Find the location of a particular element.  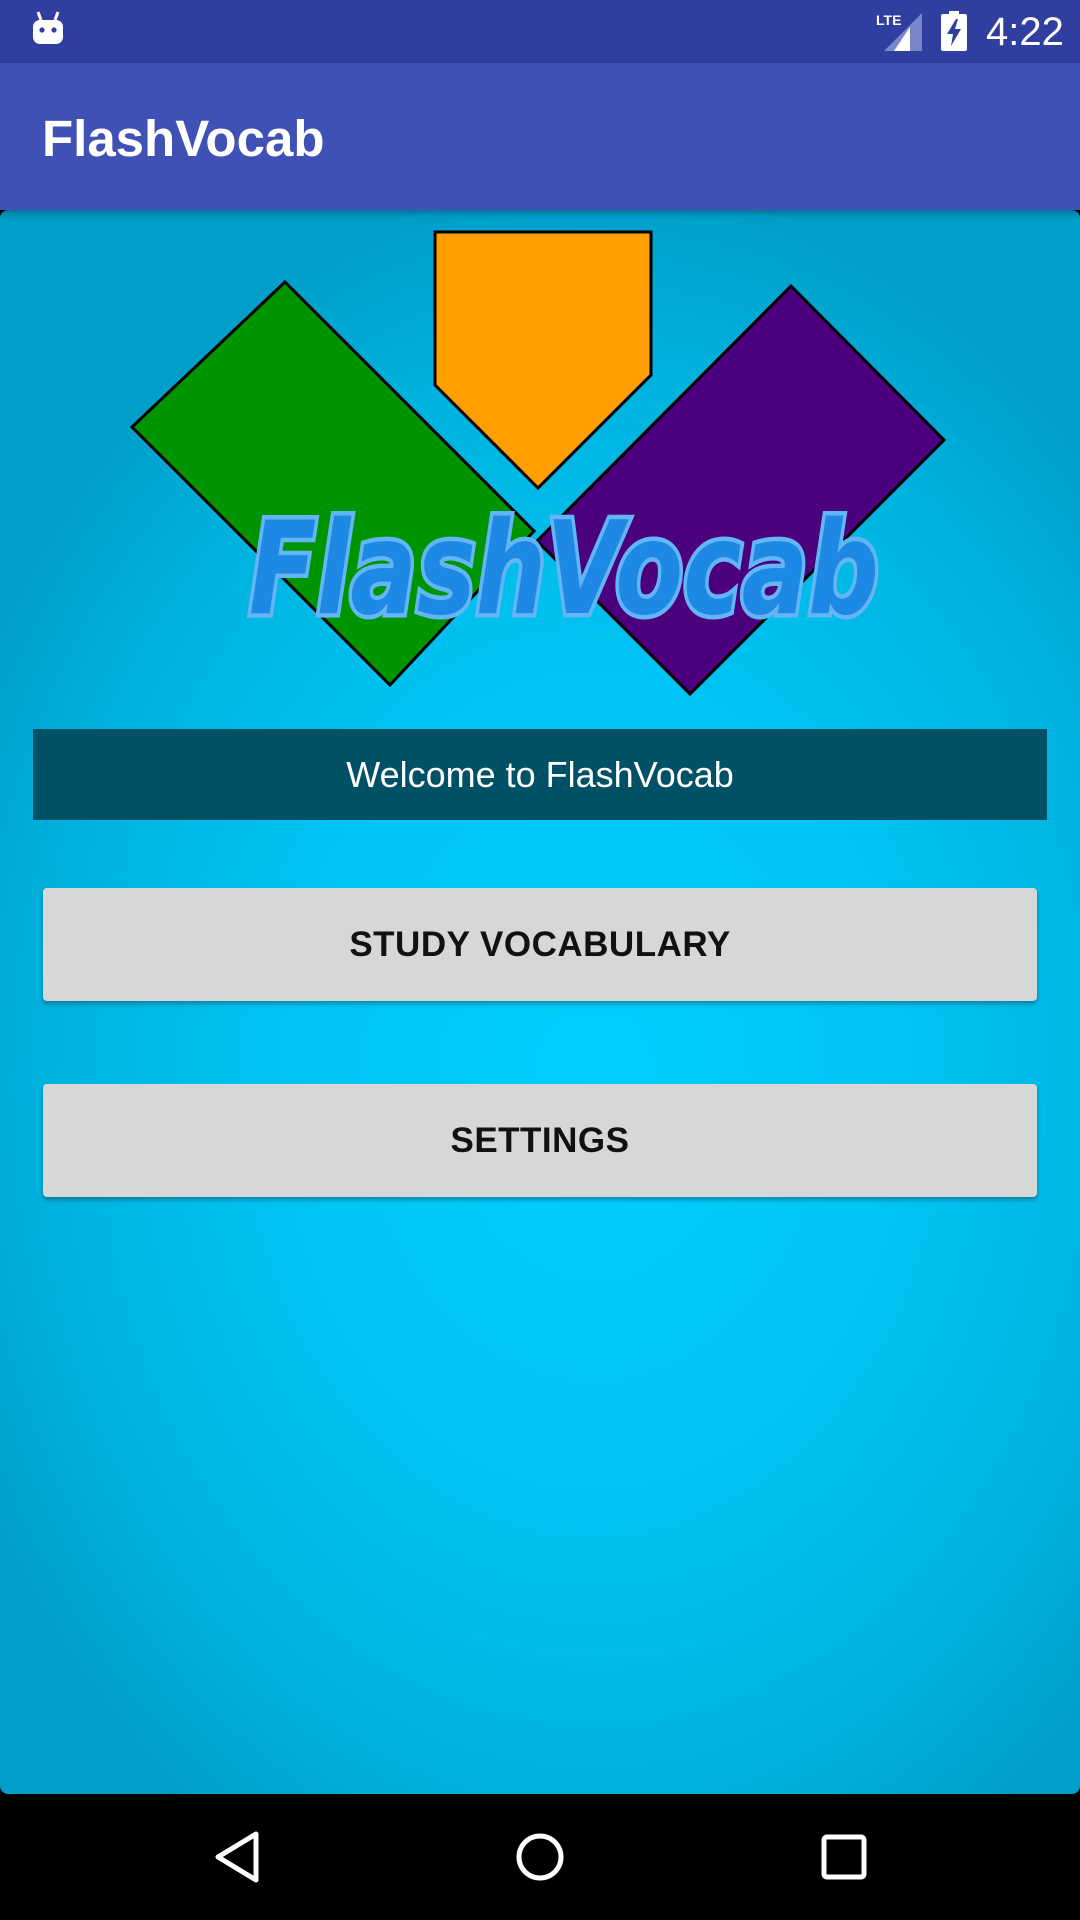

study-vocabulary-button: STUDY VOCABULARY is located at coordinates (540, 944).